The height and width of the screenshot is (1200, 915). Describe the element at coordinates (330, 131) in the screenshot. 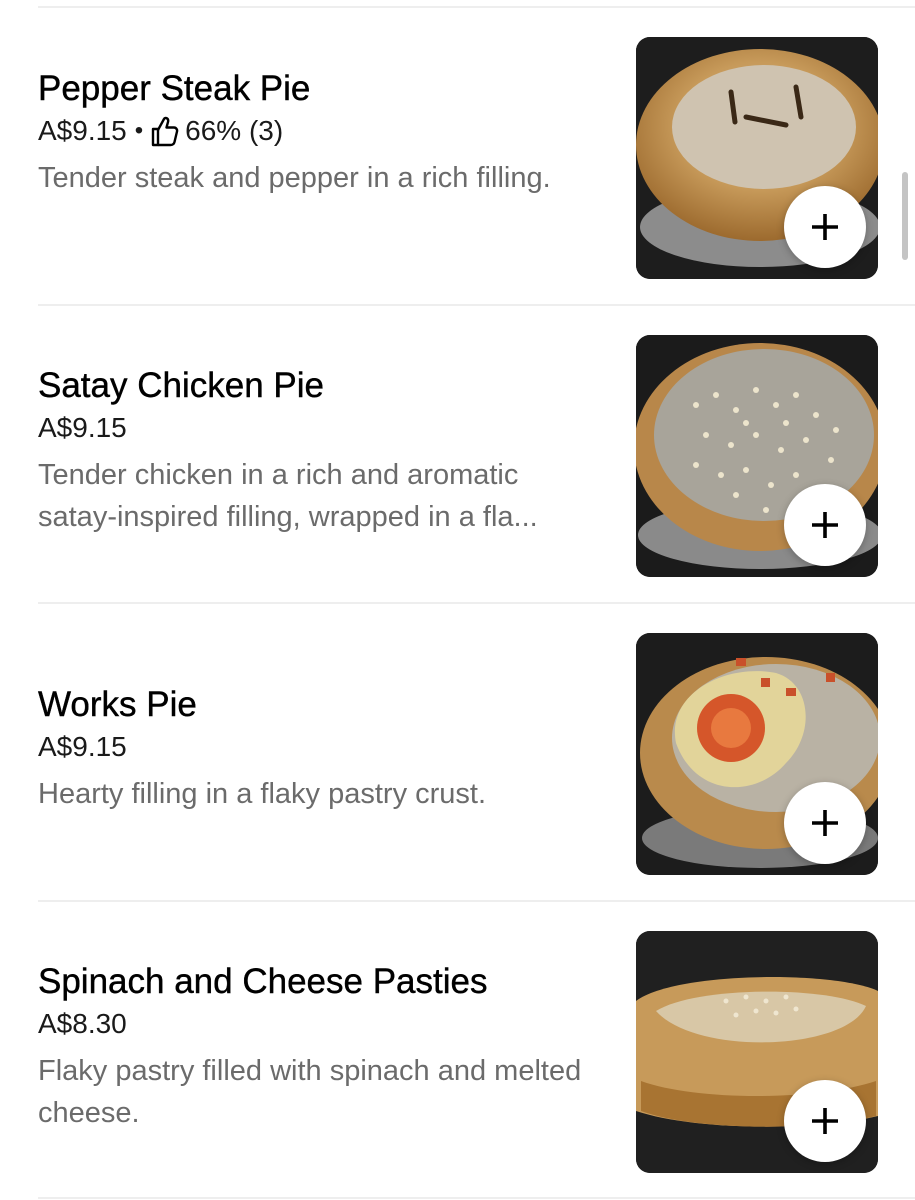

I see `item-meta: A$9.15 • 66% (3)` at that location.